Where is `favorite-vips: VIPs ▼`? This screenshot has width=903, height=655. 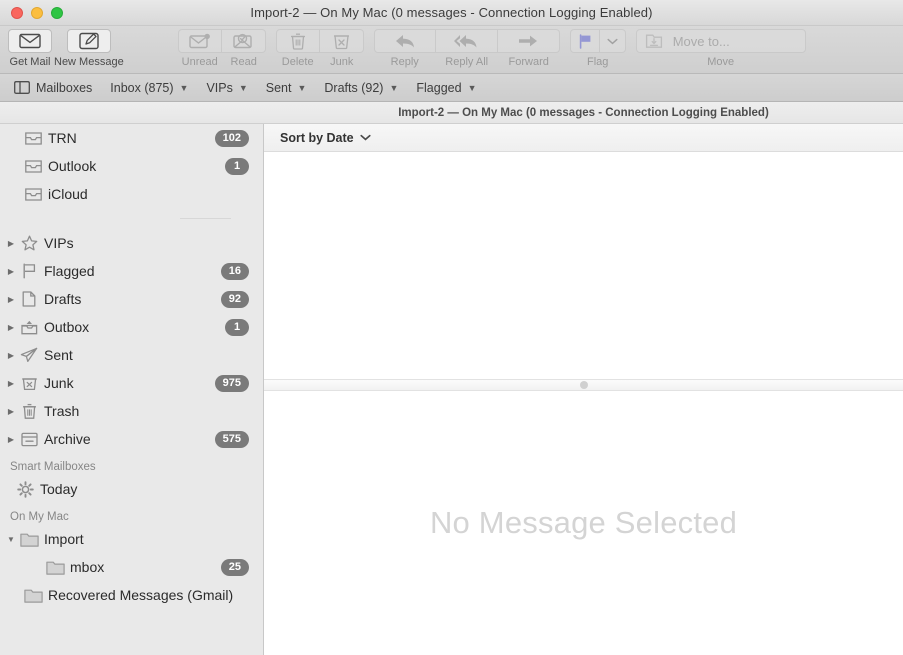 favorite-vips: VIPs ▼ is located at coordinates (226, 88).